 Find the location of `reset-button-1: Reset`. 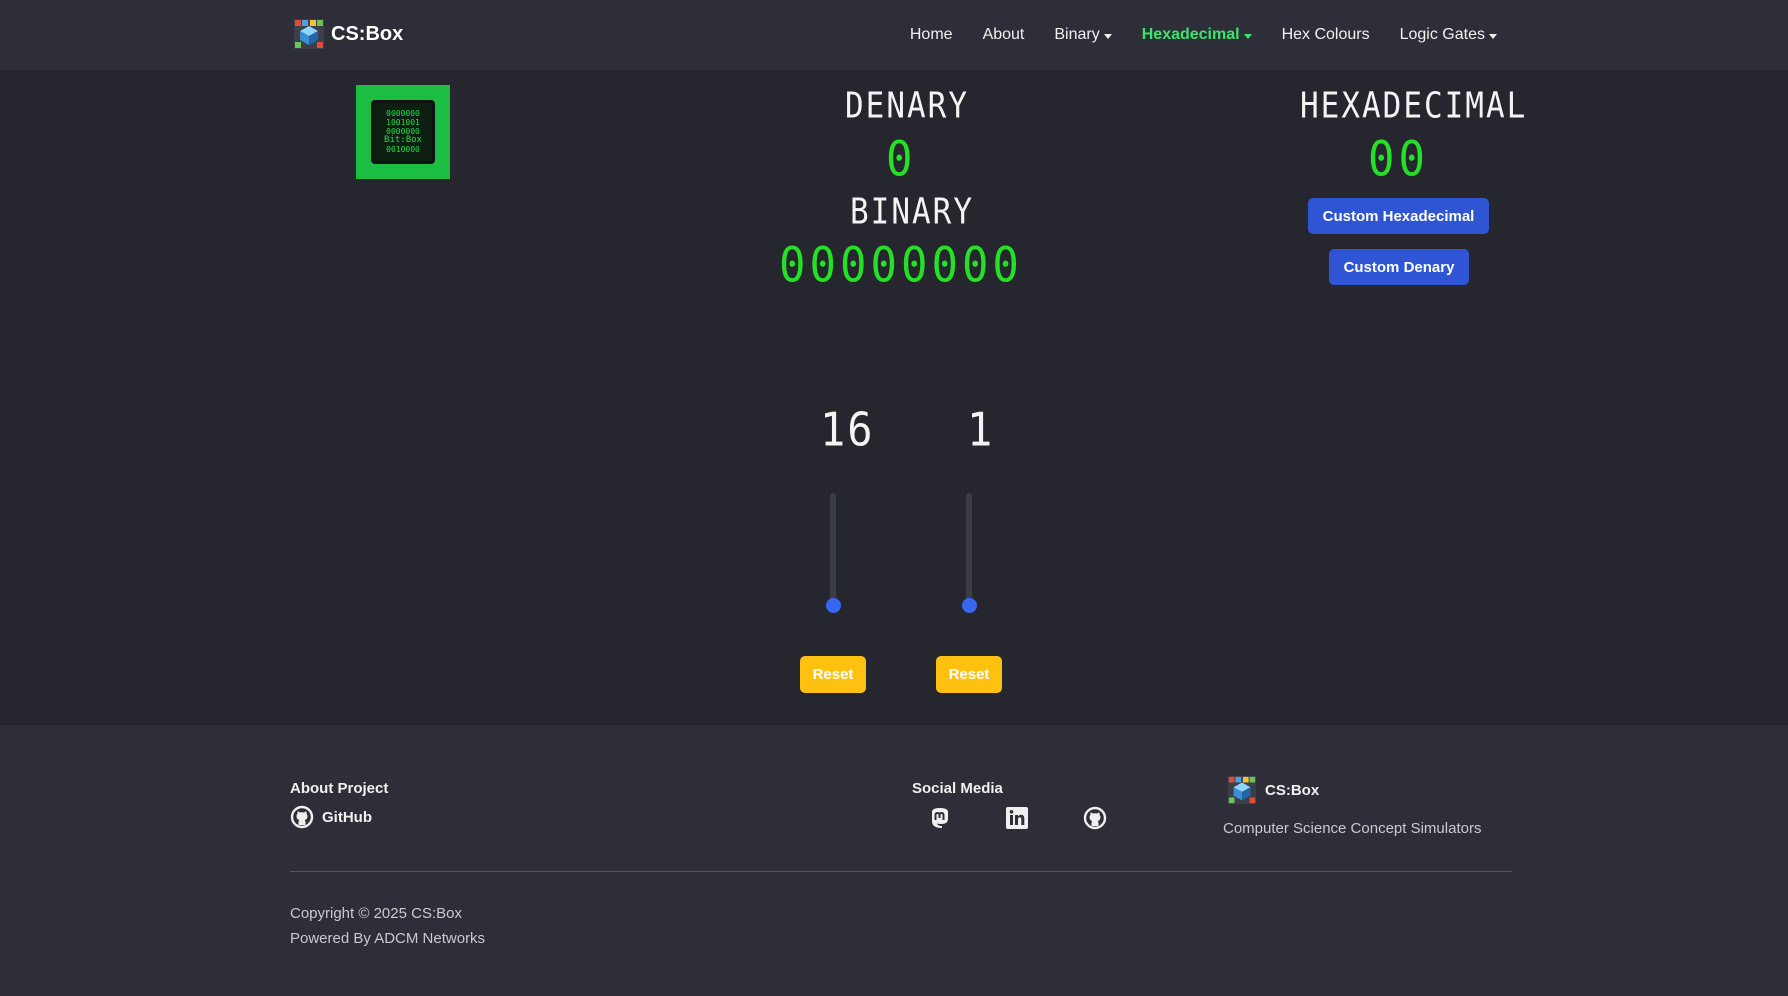

reset-button-1: Reset is located at coordinates (969, 674).